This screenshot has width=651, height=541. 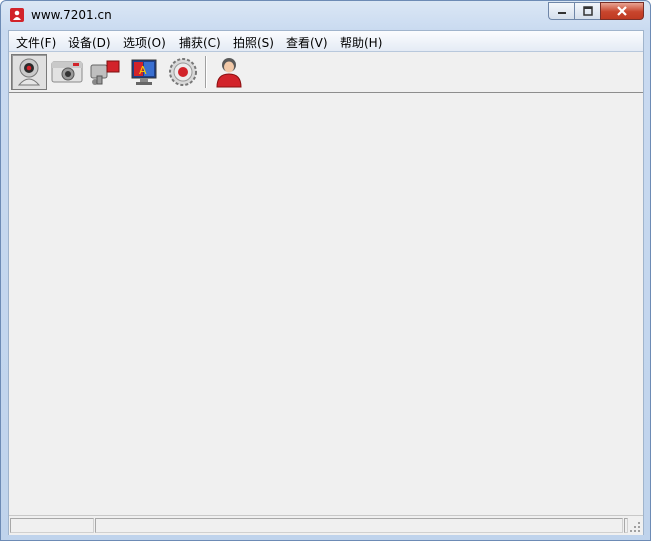 I want to click on menu-file: 文件(F), so click(x=36, y=42).